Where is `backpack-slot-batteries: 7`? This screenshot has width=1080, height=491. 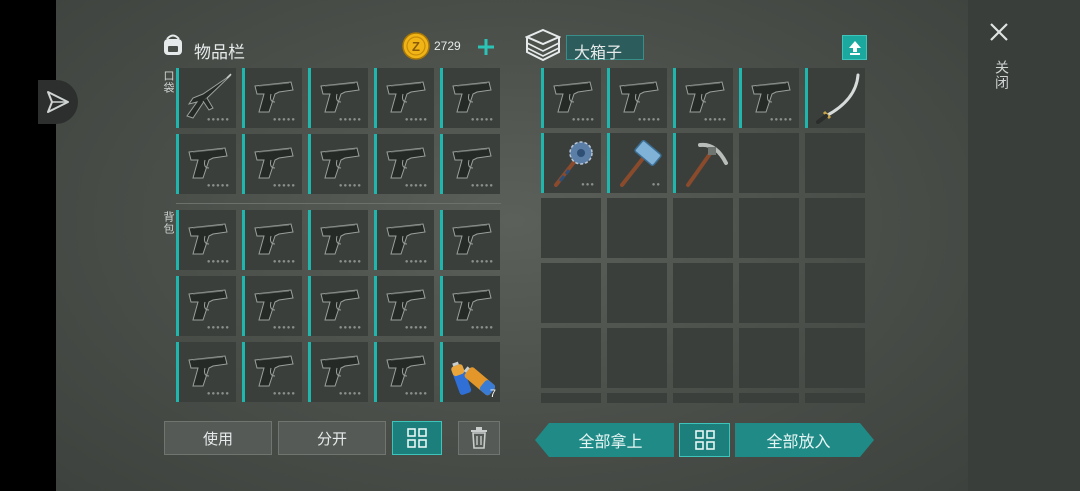 backpack-slot-batteries: 7 is located at coordinates (470, 372).